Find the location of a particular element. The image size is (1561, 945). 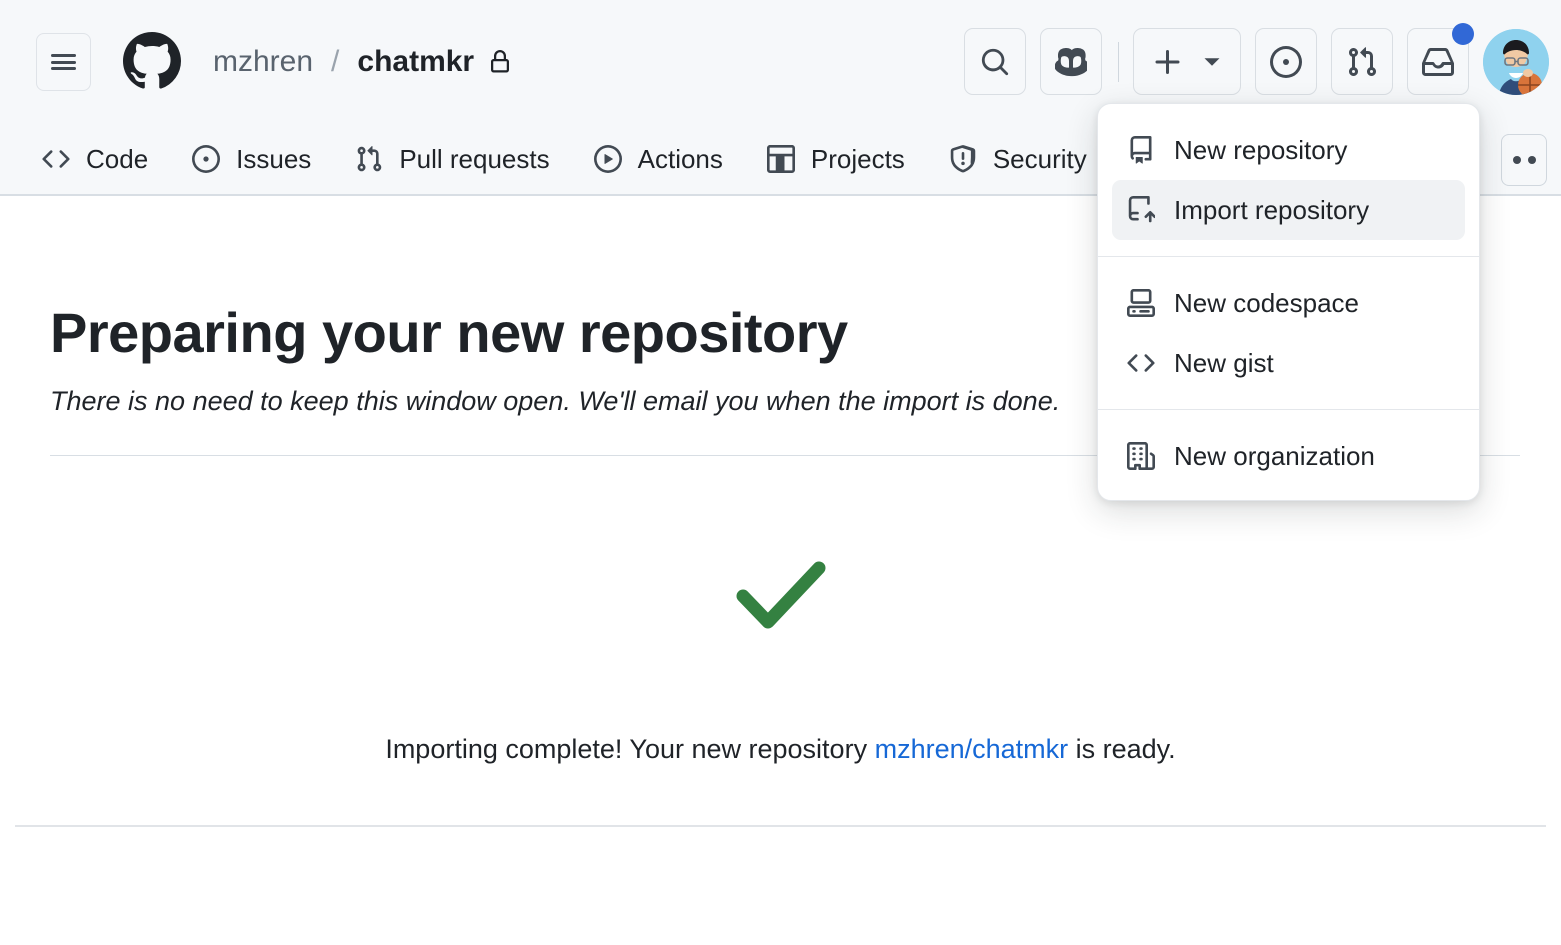

search-button is located at coordinates (995, 61).